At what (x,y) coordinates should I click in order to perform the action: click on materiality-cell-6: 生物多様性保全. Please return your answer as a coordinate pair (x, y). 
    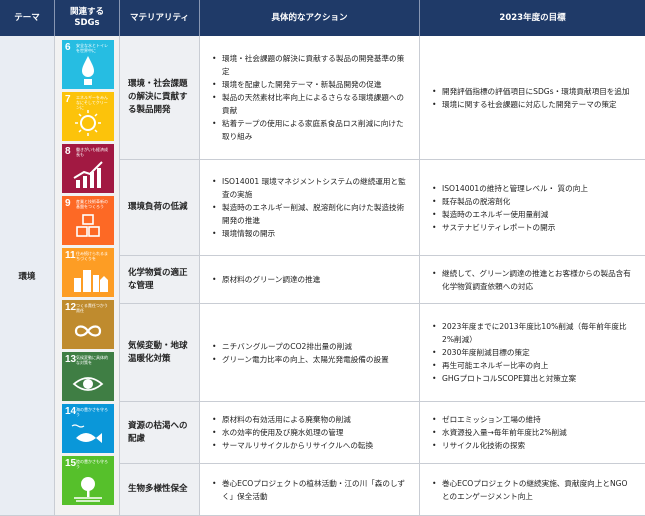
    Looking at the image, I should click on (160, 490).